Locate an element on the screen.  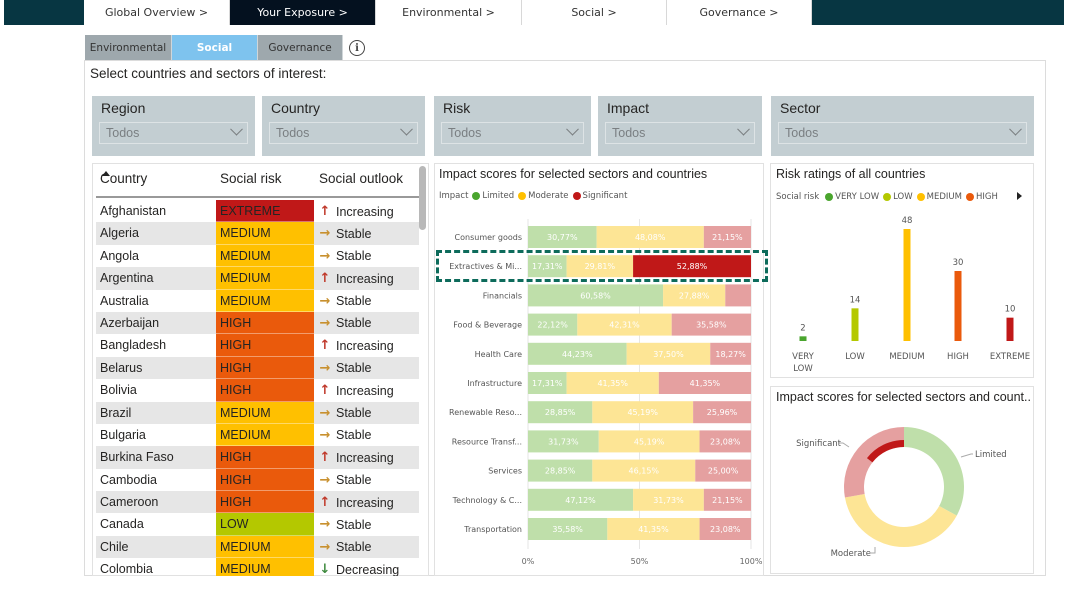
risk-bar-medium is located at coordinates (907, 285).